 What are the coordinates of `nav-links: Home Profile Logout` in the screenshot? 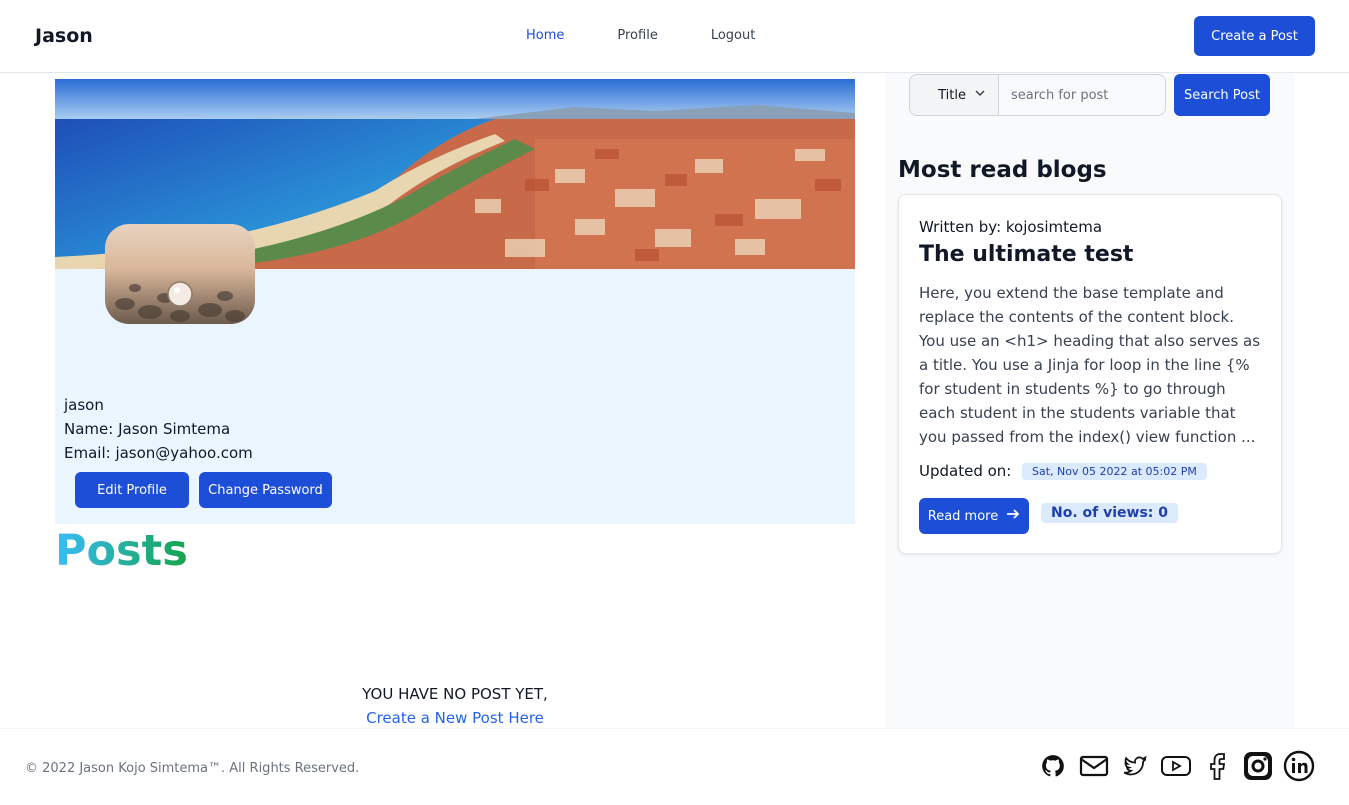 It's located at (667, 35).